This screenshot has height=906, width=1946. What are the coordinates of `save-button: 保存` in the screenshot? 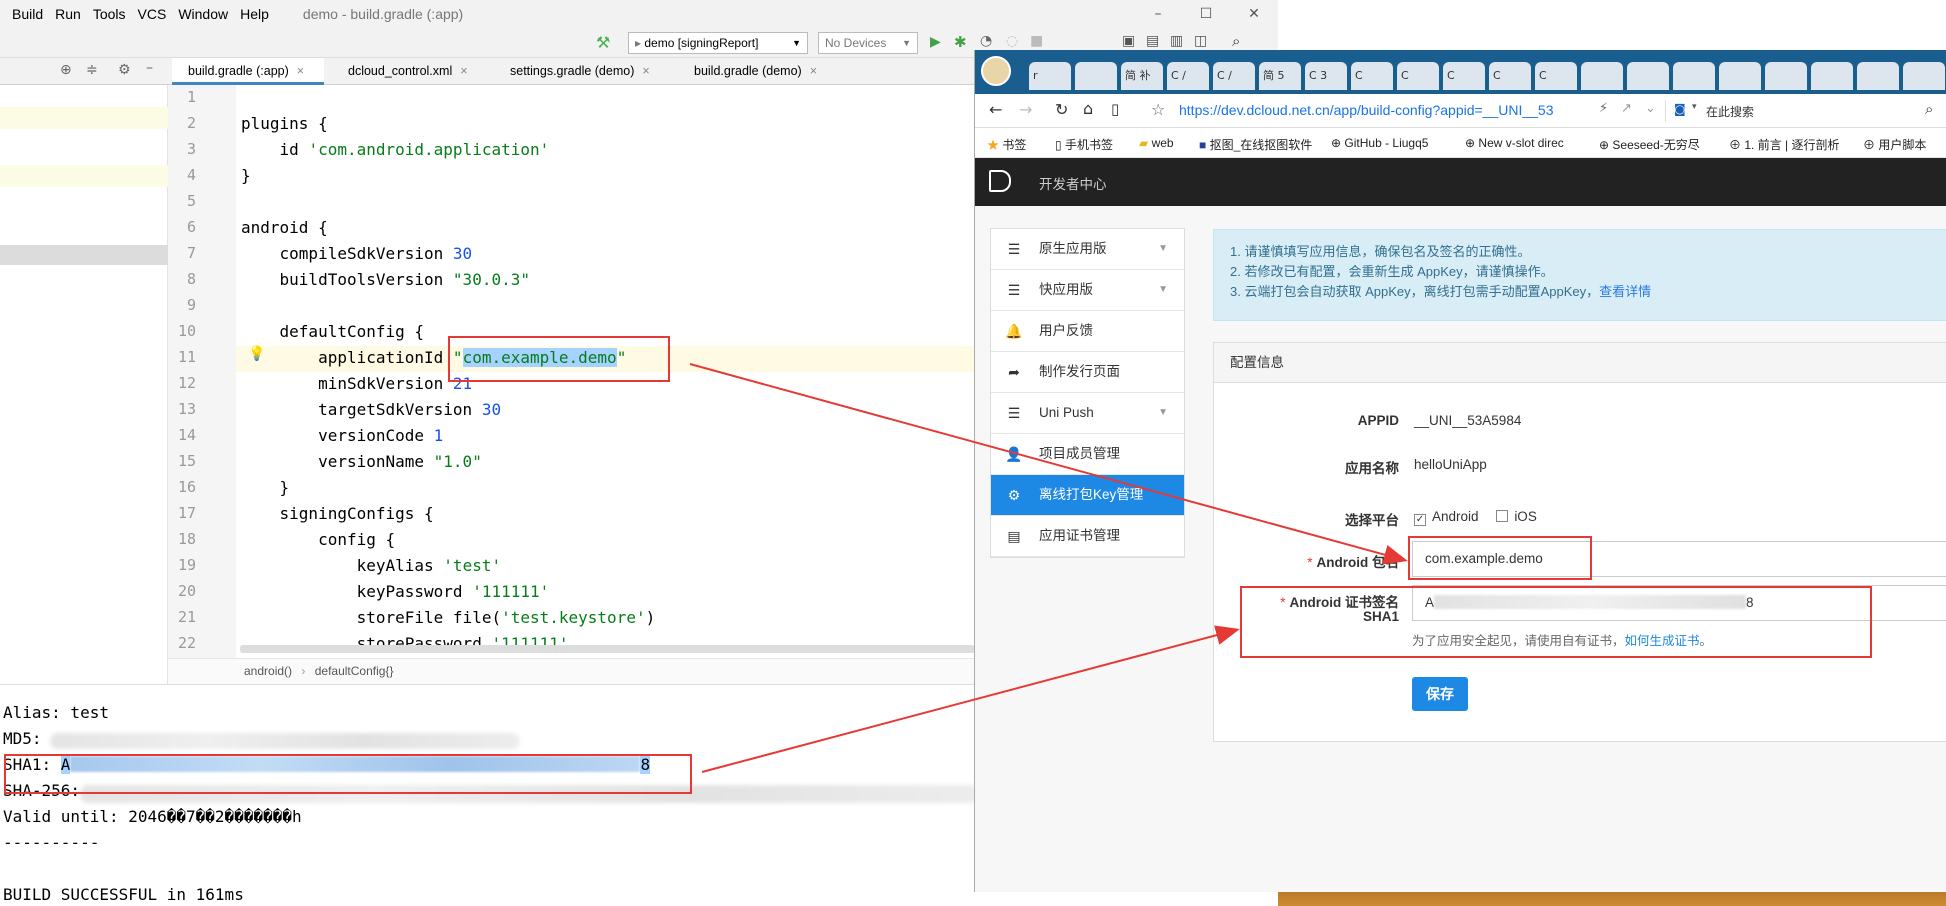 It's located at (1440, 694).